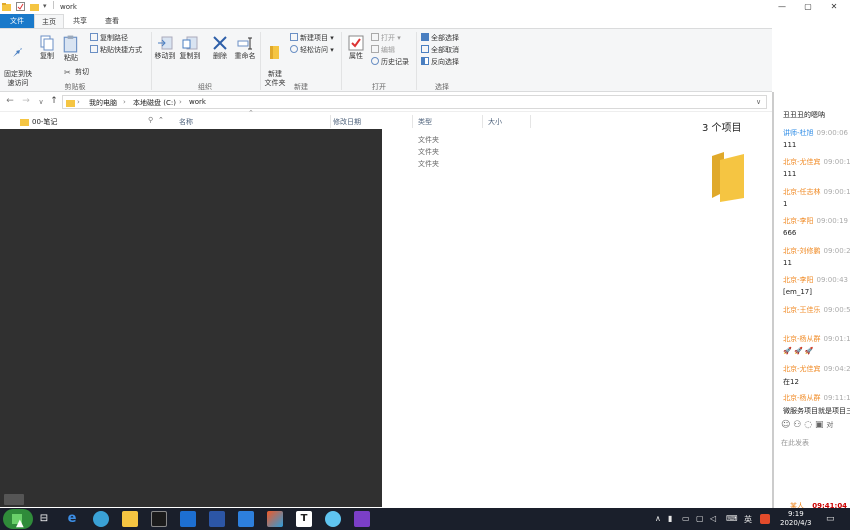  Describe the element at coordinates (76, 72) in the screenshot. I see `cut-button: ✂ 剪切` at that location.